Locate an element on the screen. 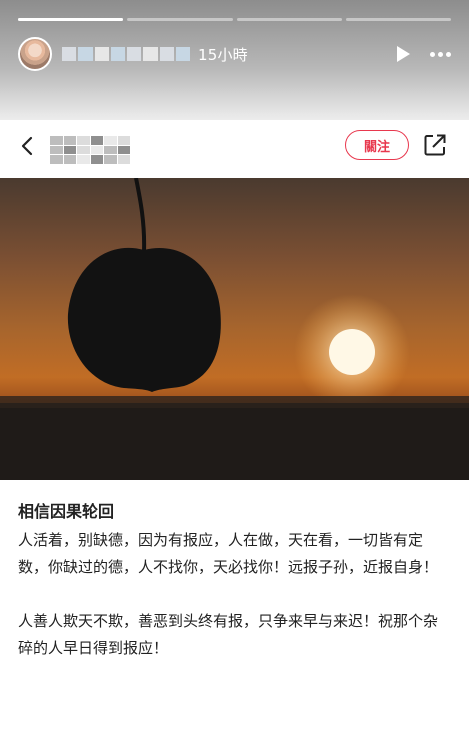 The height and width of the screenshot is (756, 469). progress-fill is located at coordinates (71, 19).